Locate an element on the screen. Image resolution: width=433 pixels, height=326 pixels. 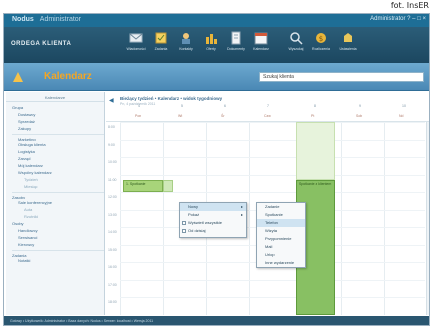
context-menu-item-show-all: Wyświetl wszystkie is located at coordinates (213, 223).